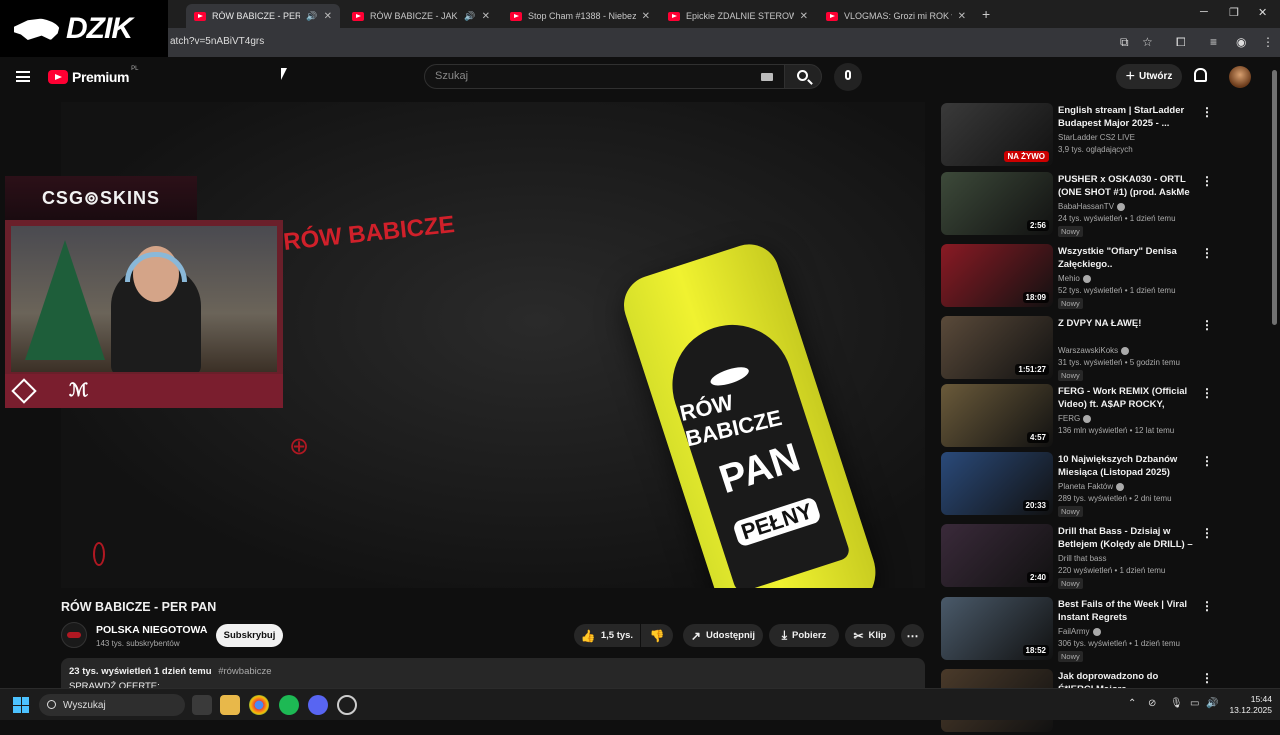 The height and width of the screenshot is (735, 1280). Describe the element at coordinates (263, 16) in the screenshot. I see `tab-1: RÓW BABICZE - PER PAN 🔊 ✕` at that location.